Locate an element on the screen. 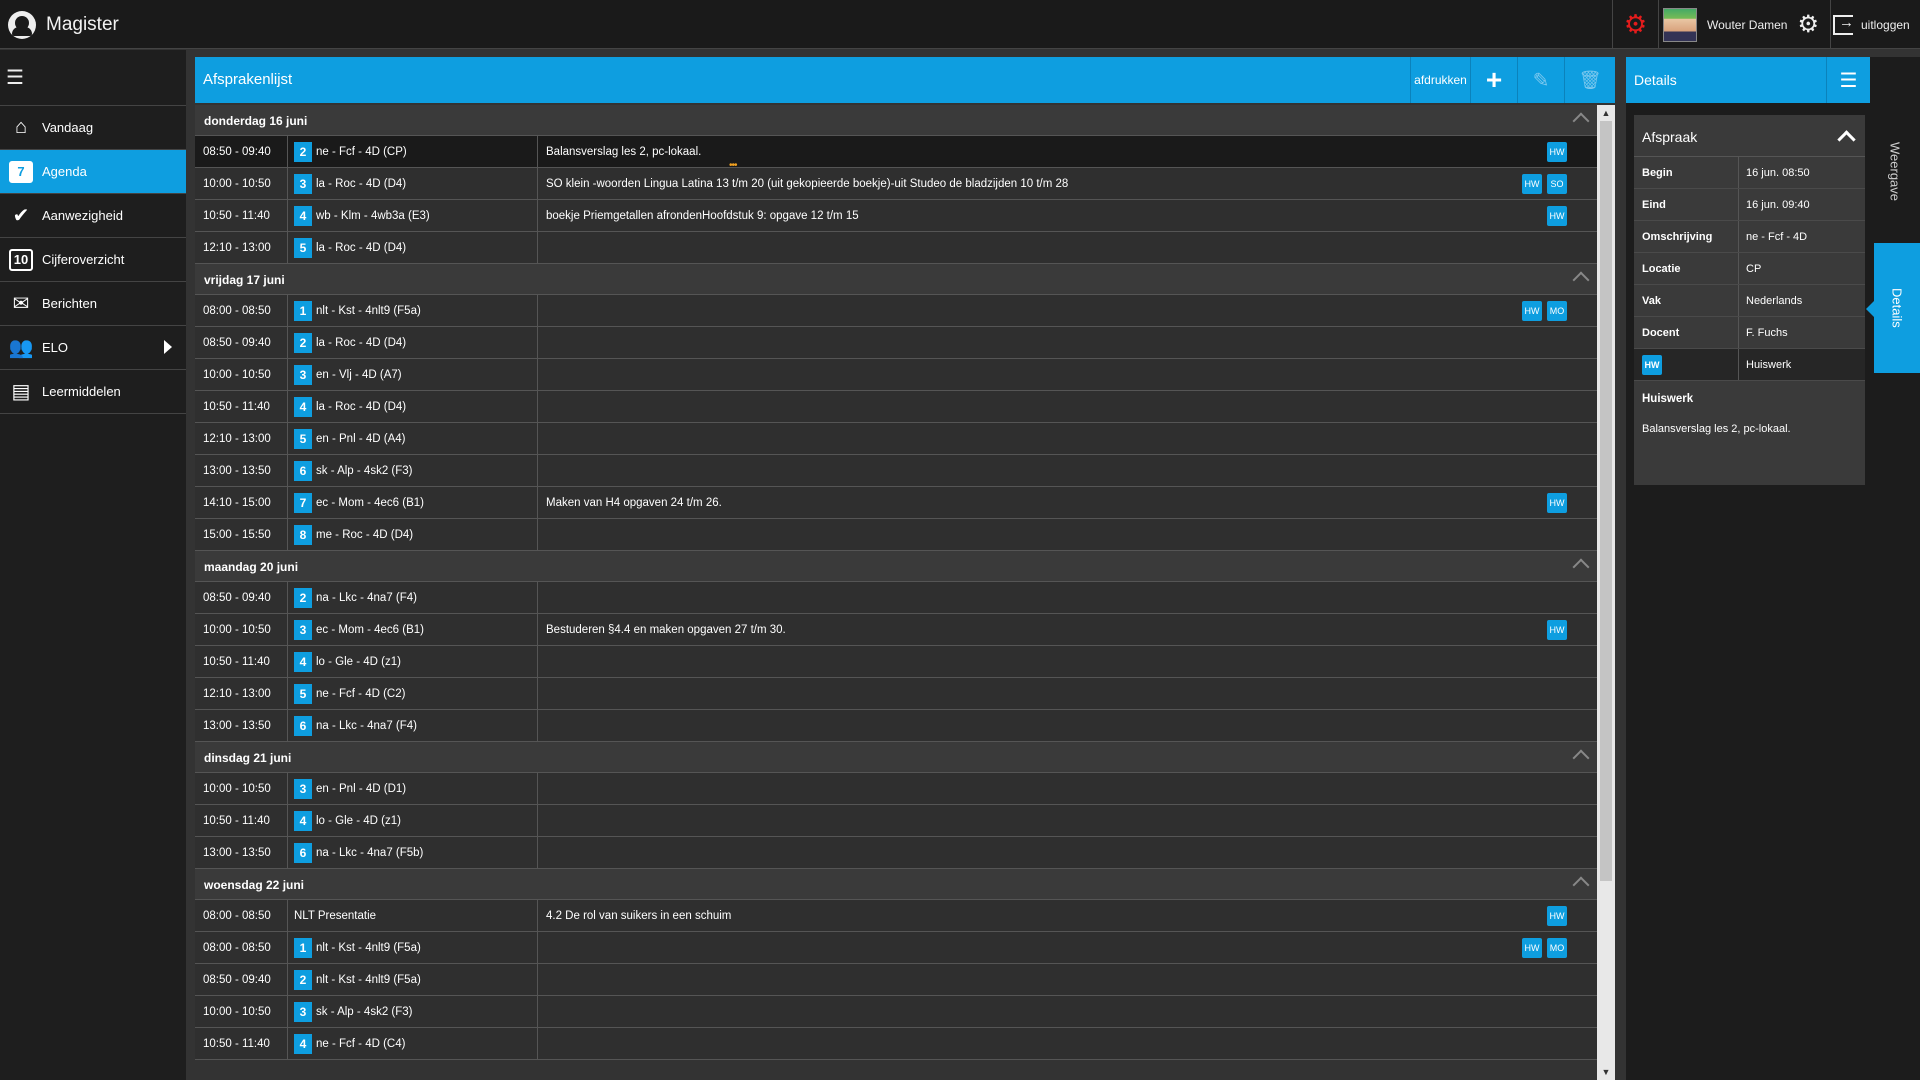 The width and height of the screenshot is (1920, 1080). scrollbar: ▲ ▼ is located at coordinates (1606, 592).